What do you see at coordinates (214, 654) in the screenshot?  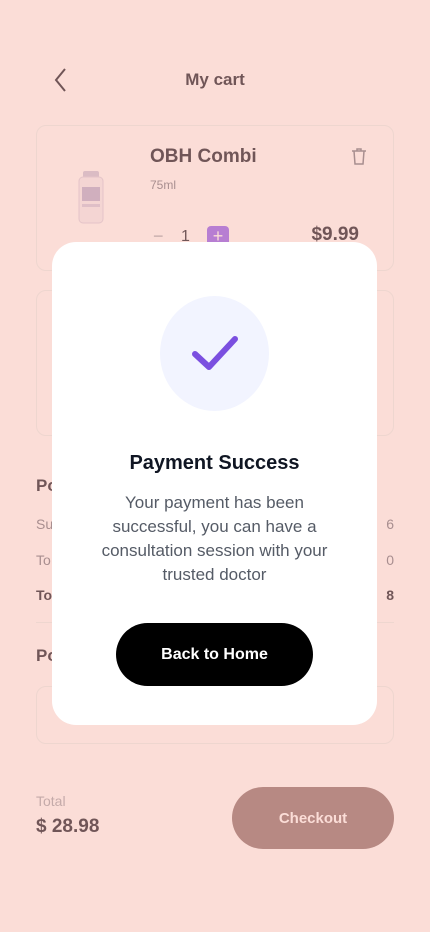 I see `back-to-home-button: Back to Home` at bounding box center [214, 654].